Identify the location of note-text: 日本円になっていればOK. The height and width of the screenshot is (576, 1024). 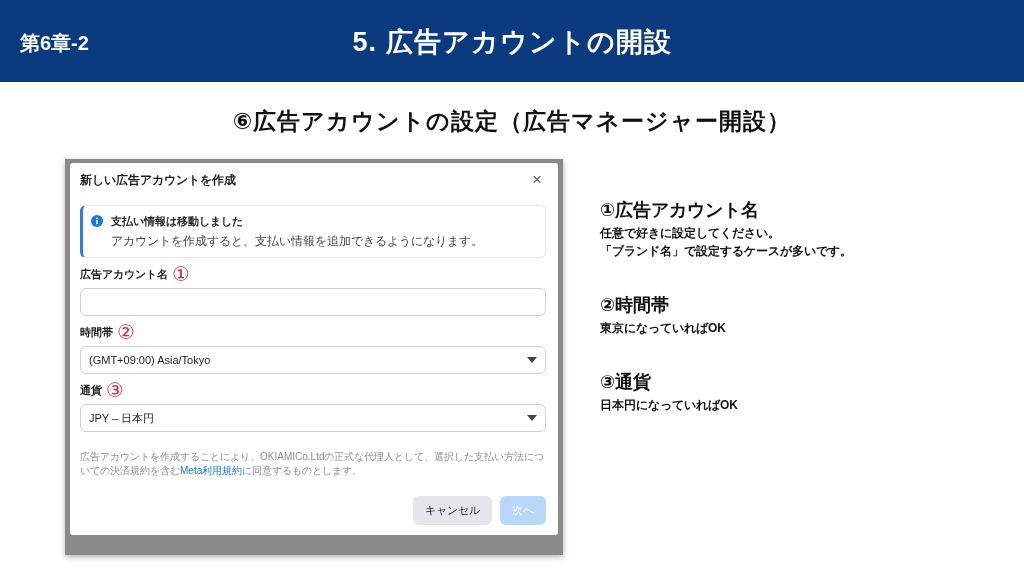
(669, 405).